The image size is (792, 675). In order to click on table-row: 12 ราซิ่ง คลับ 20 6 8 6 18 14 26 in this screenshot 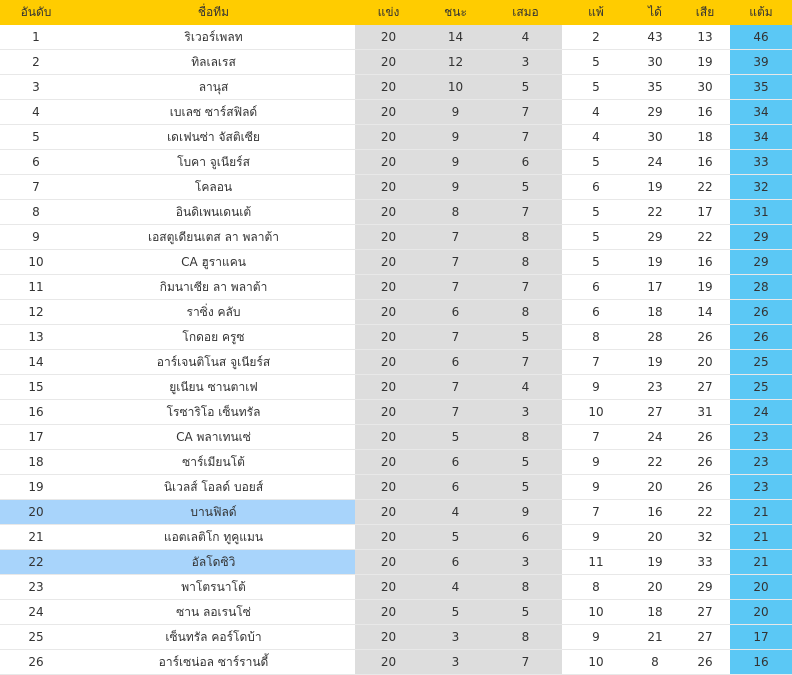, I will do `click(396, 312)`.